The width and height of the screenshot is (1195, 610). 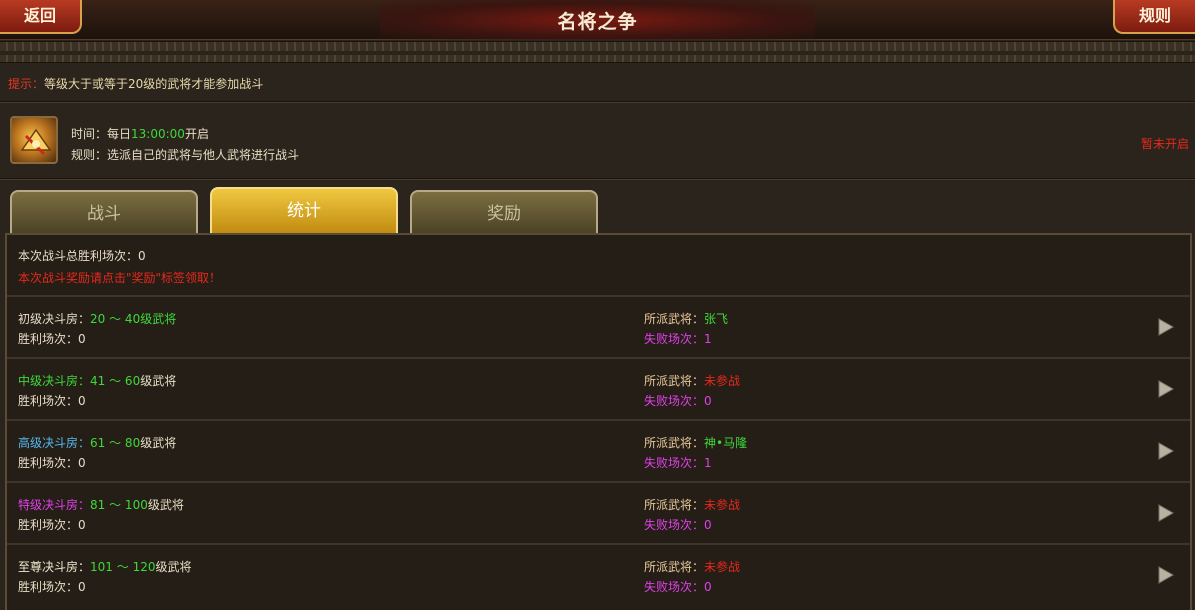 I want to click on room-title: 初级决斗房：20 ～ 40级武将, so click(x=97, y=318).